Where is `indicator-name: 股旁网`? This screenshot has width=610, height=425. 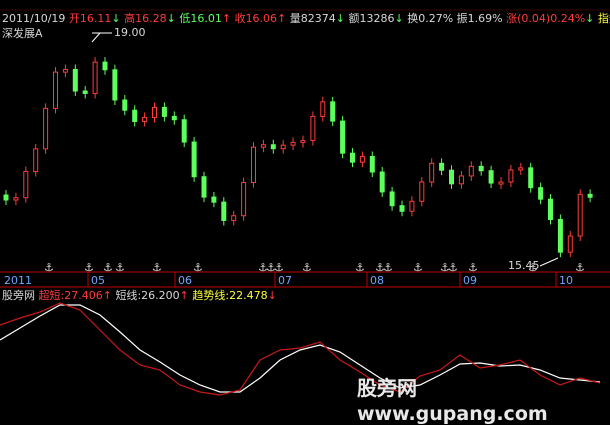
indicator-name: 股旁网 is located at coordinates (18, 295).